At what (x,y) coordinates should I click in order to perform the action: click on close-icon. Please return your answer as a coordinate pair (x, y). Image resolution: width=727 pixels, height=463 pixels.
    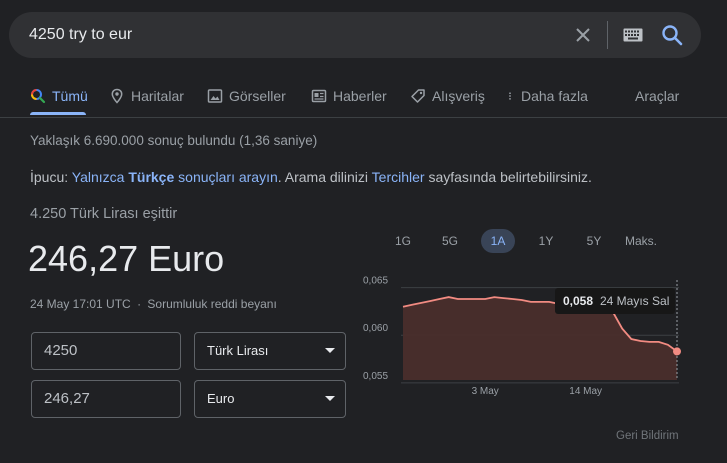
    Looking at the image, I should click on (583, 35).